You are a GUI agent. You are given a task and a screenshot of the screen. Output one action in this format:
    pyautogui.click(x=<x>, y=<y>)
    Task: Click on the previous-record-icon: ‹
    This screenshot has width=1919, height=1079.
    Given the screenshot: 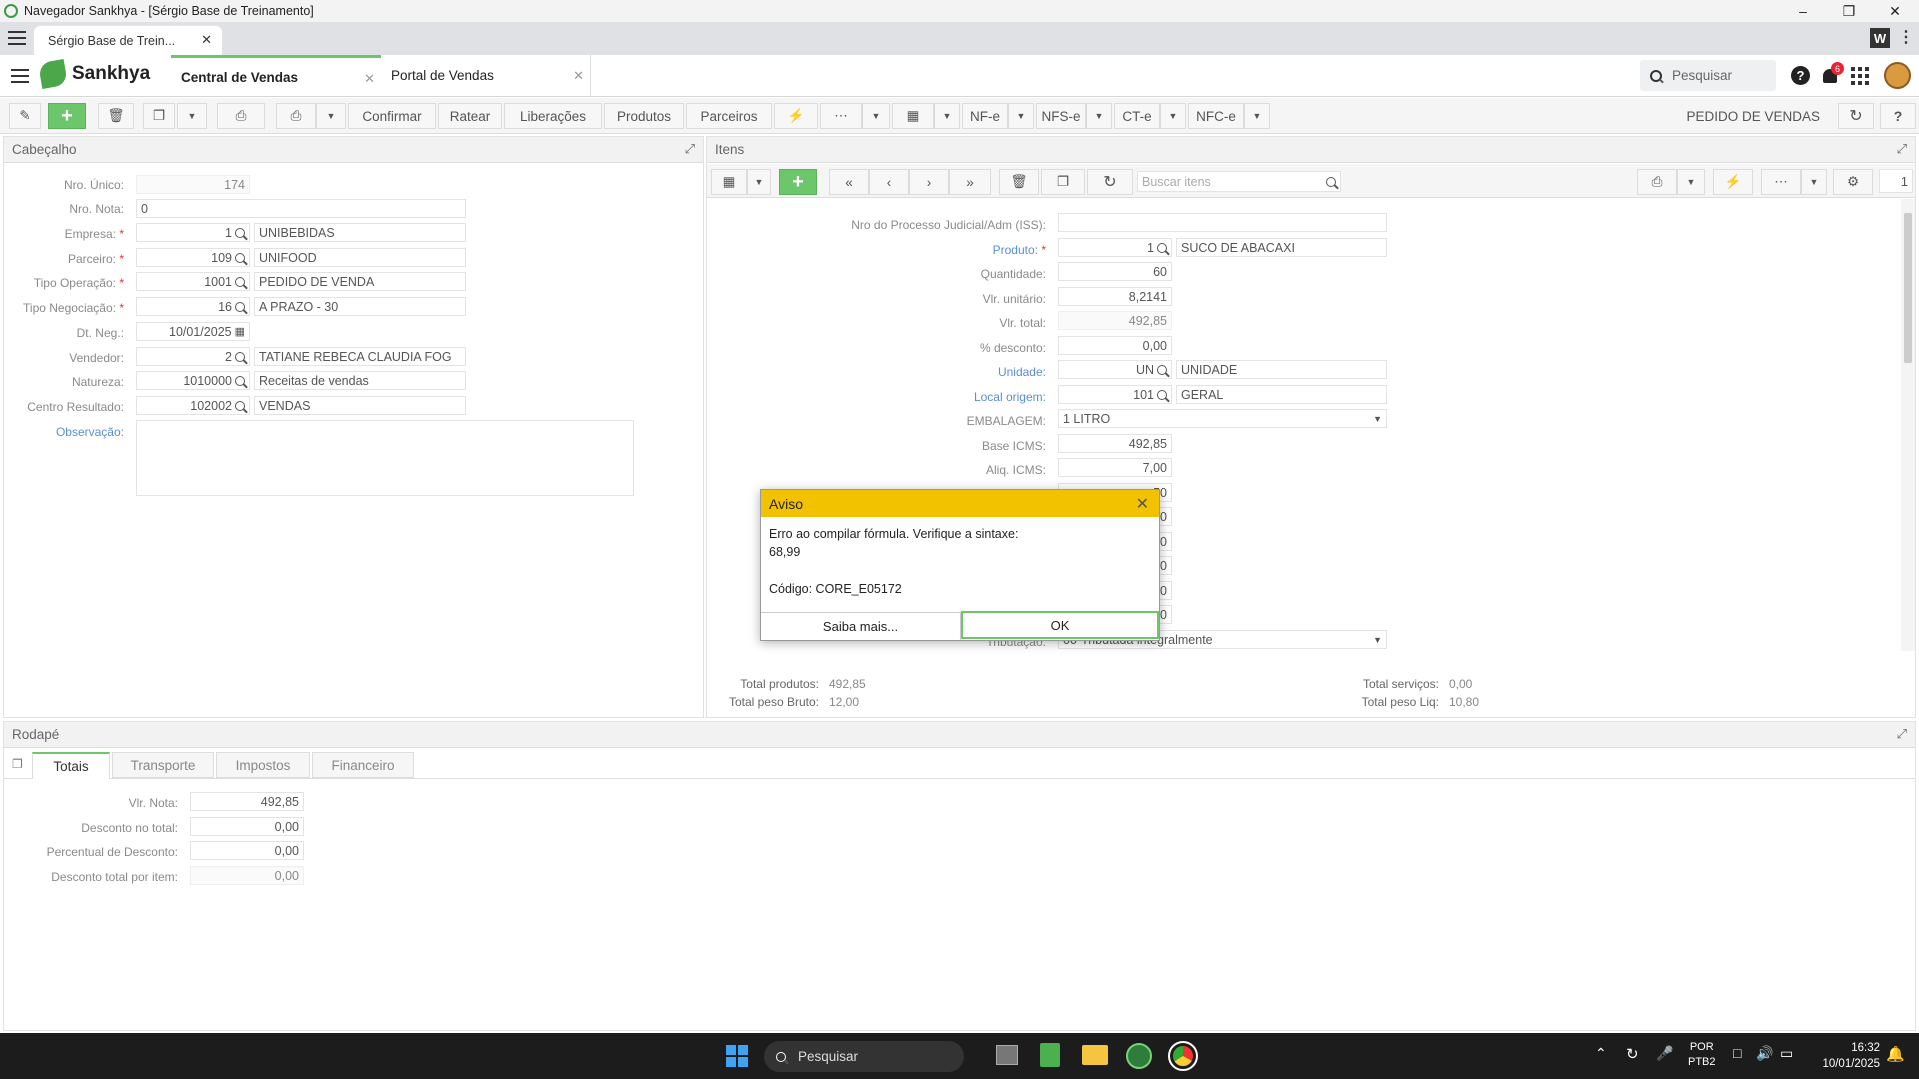 What is the action you would take?
    pyautogui.click(x=889, y=182)
    